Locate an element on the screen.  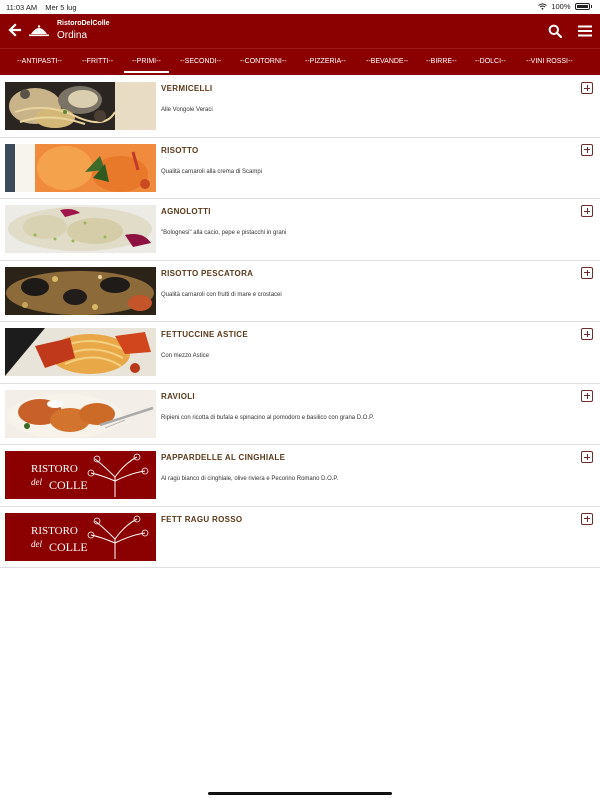
item-description: Qualità carnaroli alla crema di Scampi is located at coordinates (212, 171).